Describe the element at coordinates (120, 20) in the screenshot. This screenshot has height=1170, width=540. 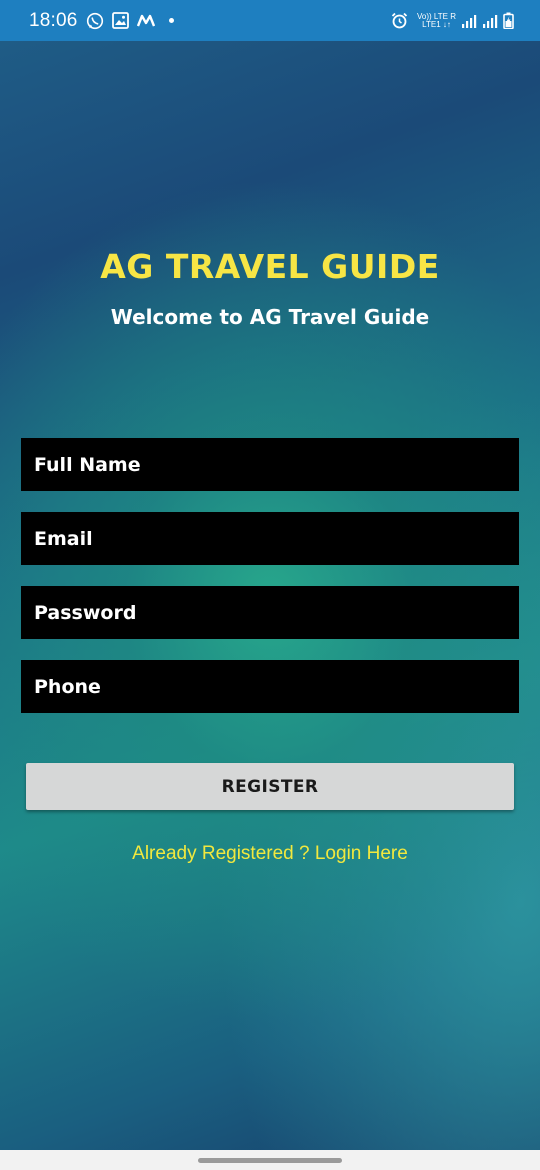
I see `gallery-icon` at that location.